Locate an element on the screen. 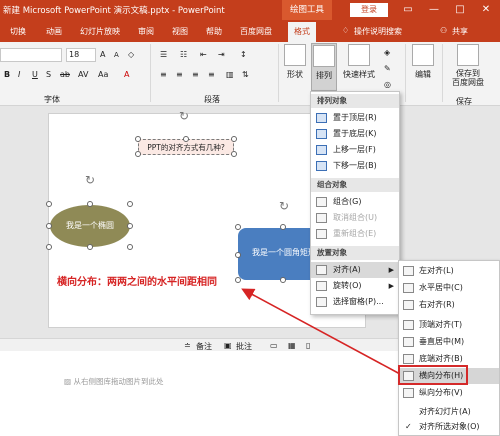 Image resolution: width=500 pixels, height=436 pixels. align-middle-label: 垂直居中(M) is located at coordinates (442, 341).